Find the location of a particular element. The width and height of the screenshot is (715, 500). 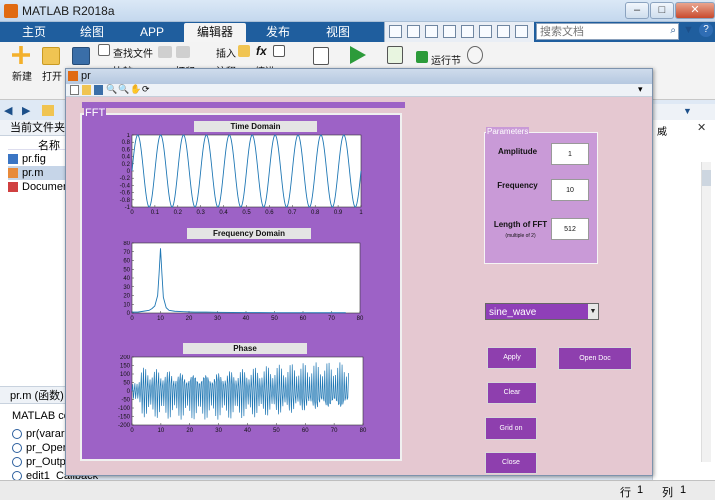

pan-icon: ✋ is located at coordinates (135, 89).